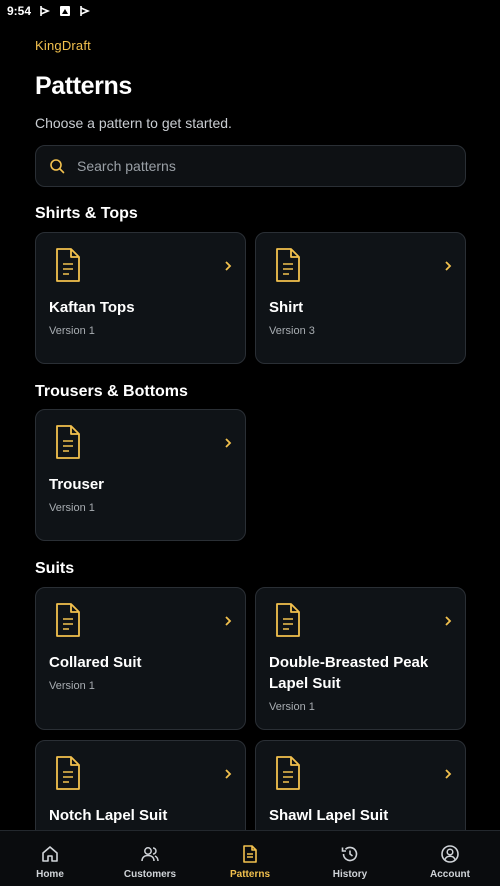 Image resolution: width=500 pixels, height=886 pixels. What do you see at coordinates (140, 298) in the screenshot?
I see `pattern-card-kaftan-tops: Kaftan Tops Version 1` at bounding box center [140, 298].